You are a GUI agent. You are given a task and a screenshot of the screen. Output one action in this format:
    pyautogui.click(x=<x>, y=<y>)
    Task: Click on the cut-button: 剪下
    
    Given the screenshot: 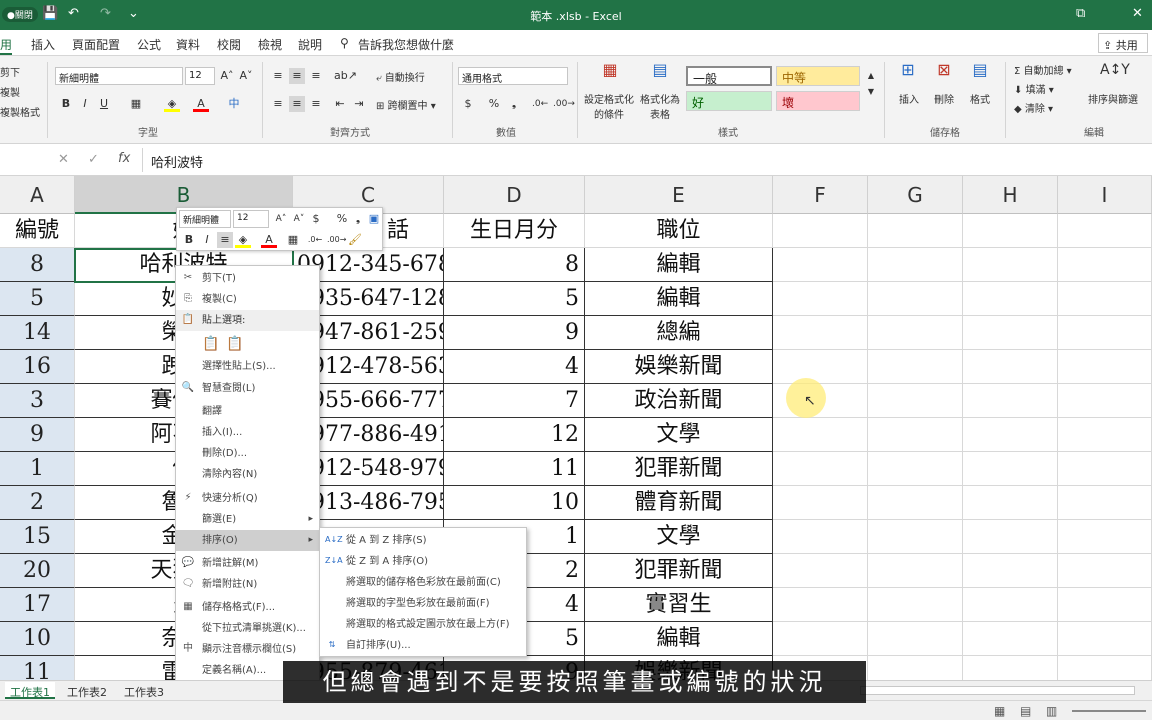 What is the action you would take?
    pyautogui.click(x=10, y=71)
    